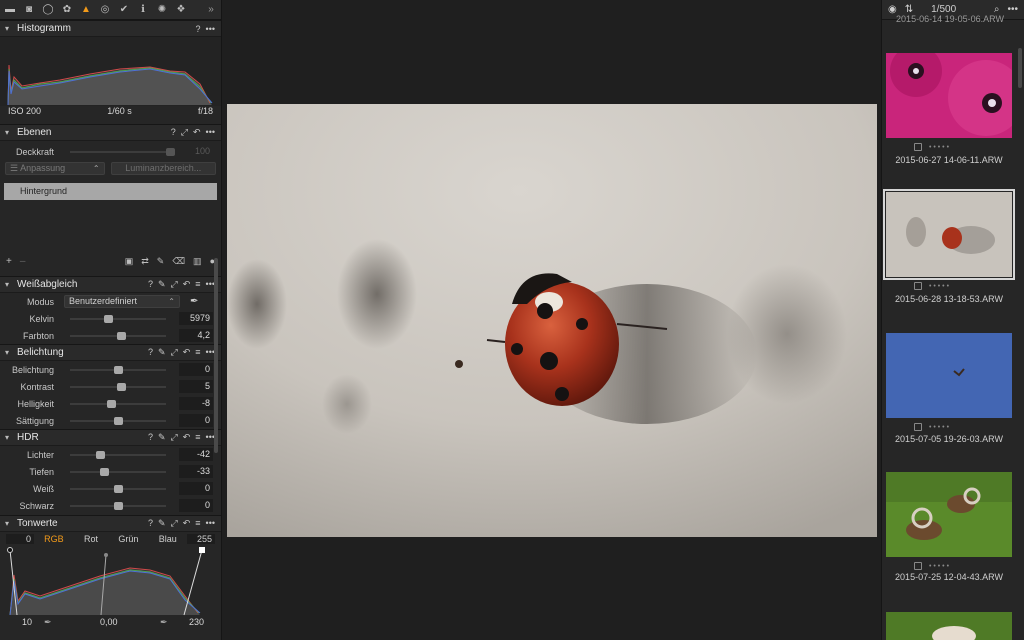 This screenshot has height=640, width=1024. Describe the element at coordinates (105, 10) in the screenshot. I see `details-tab-icon: ◎` at that location.